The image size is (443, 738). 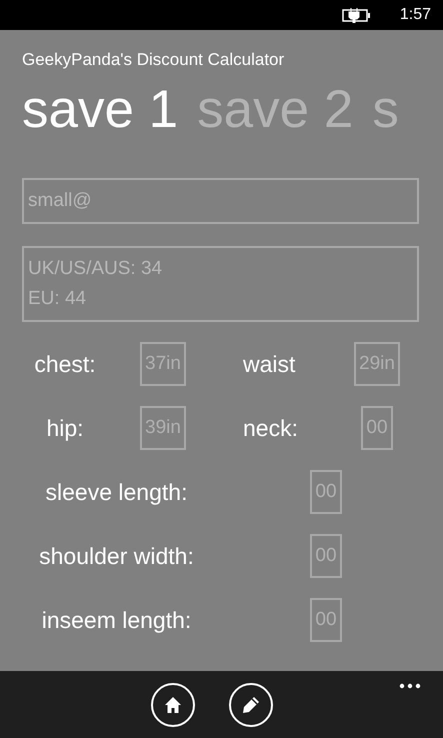 I want to click on measurement-label: chest:, so click(x=65, y=364).